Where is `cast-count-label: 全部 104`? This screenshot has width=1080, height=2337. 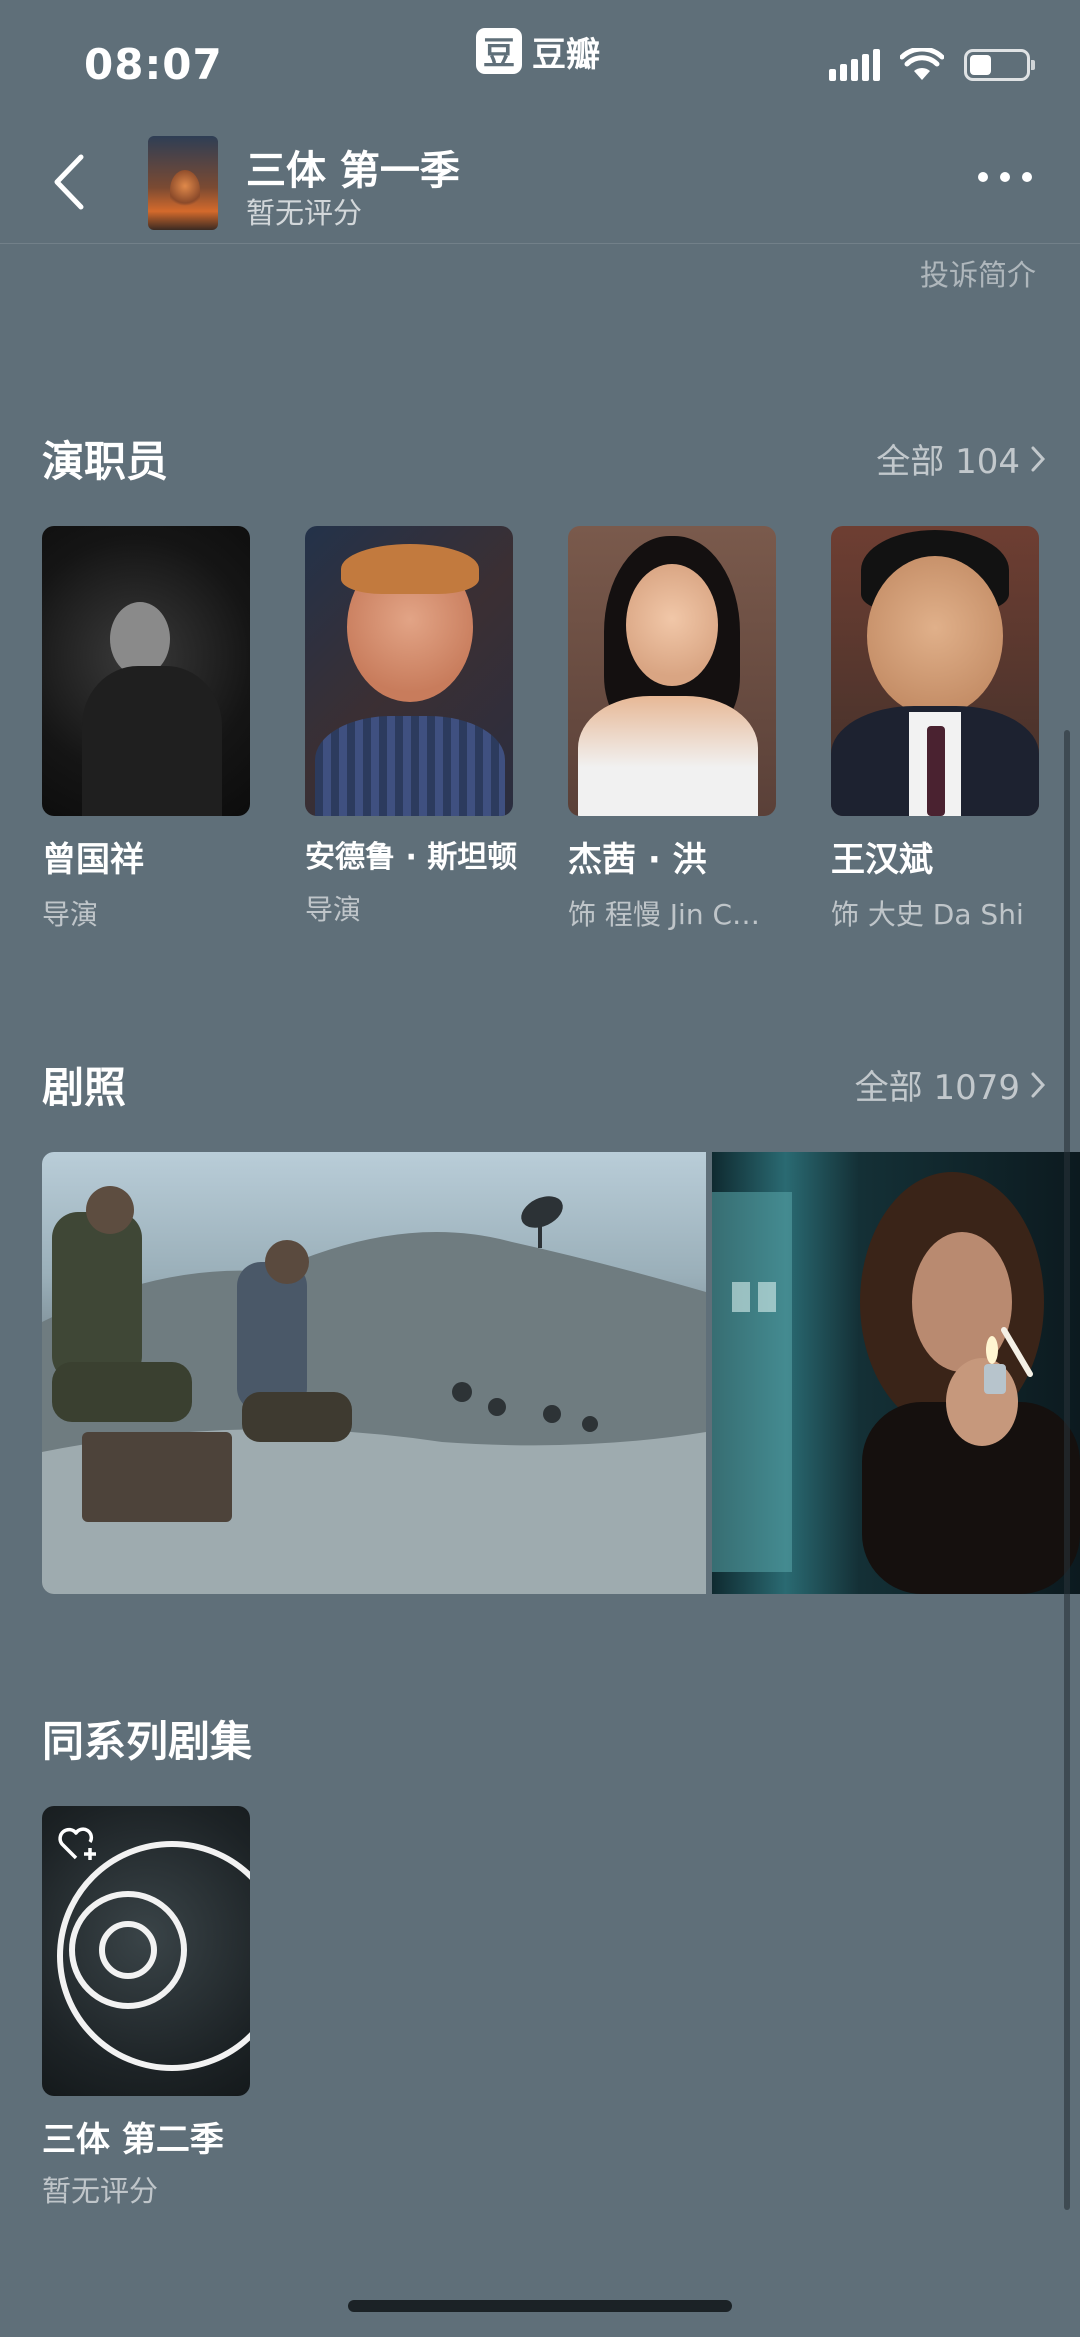 cast-count-label: 全部 104 is located at coordinates (948, 462).